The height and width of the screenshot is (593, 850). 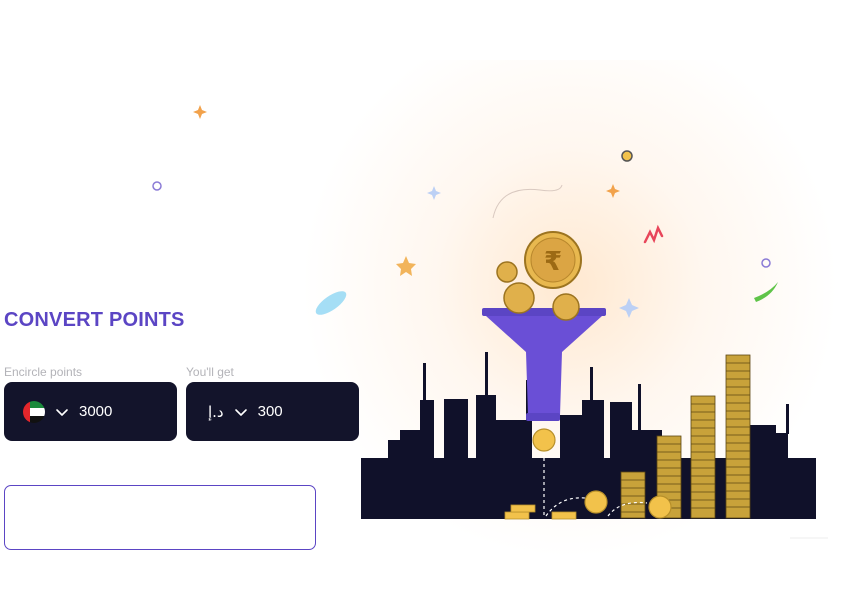 What do you see at coordinates (200, 112) in the screenshot?
I see `sparkle-icon` at bounding box center [200, 112].